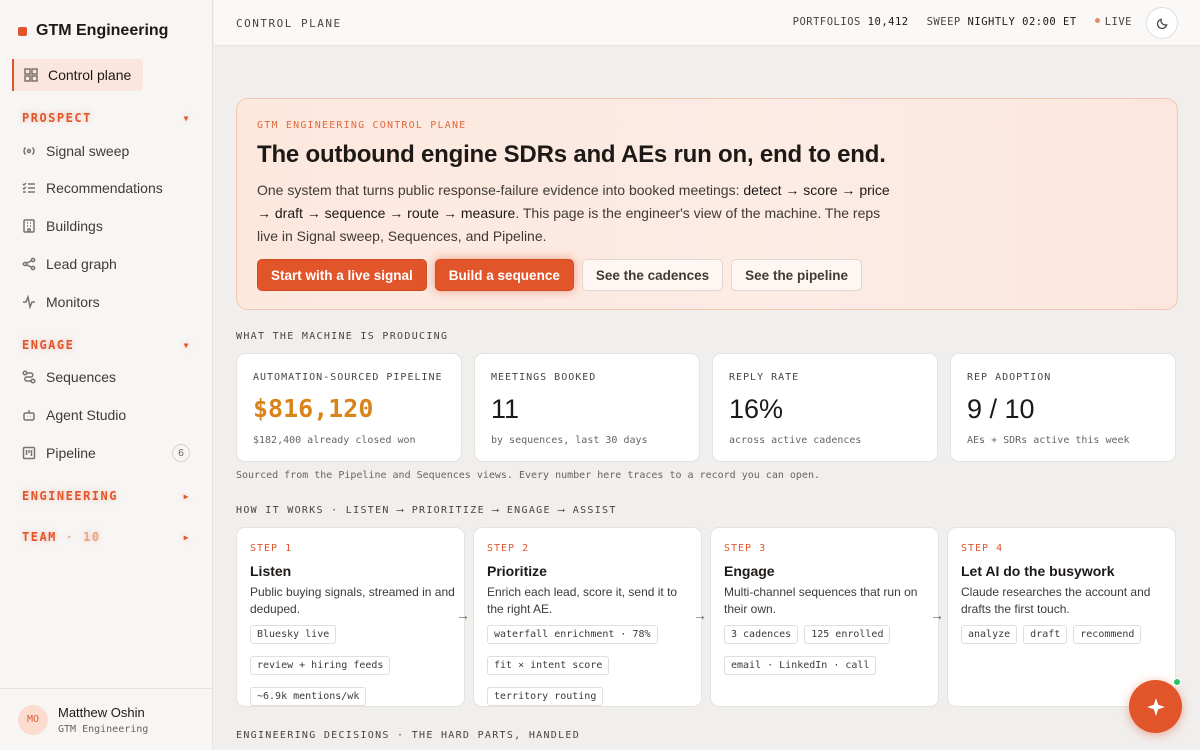  What do you see at coordinates (107, 453) in the screenshot?
I see `sidebar-item-pipeline: Pipeline 6` at bounding box center [107, 453].